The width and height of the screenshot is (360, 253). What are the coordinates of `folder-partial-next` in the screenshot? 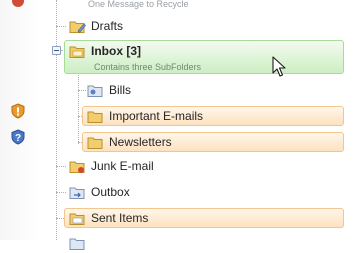 It's located at (154, 243).